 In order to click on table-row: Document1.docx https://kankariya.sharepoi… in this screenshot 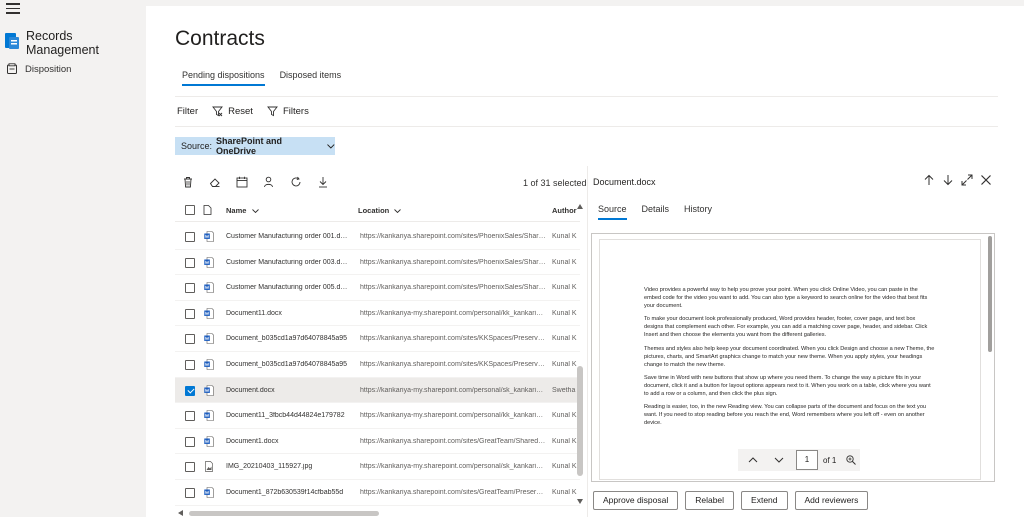, I will do `click(377, 442)`.